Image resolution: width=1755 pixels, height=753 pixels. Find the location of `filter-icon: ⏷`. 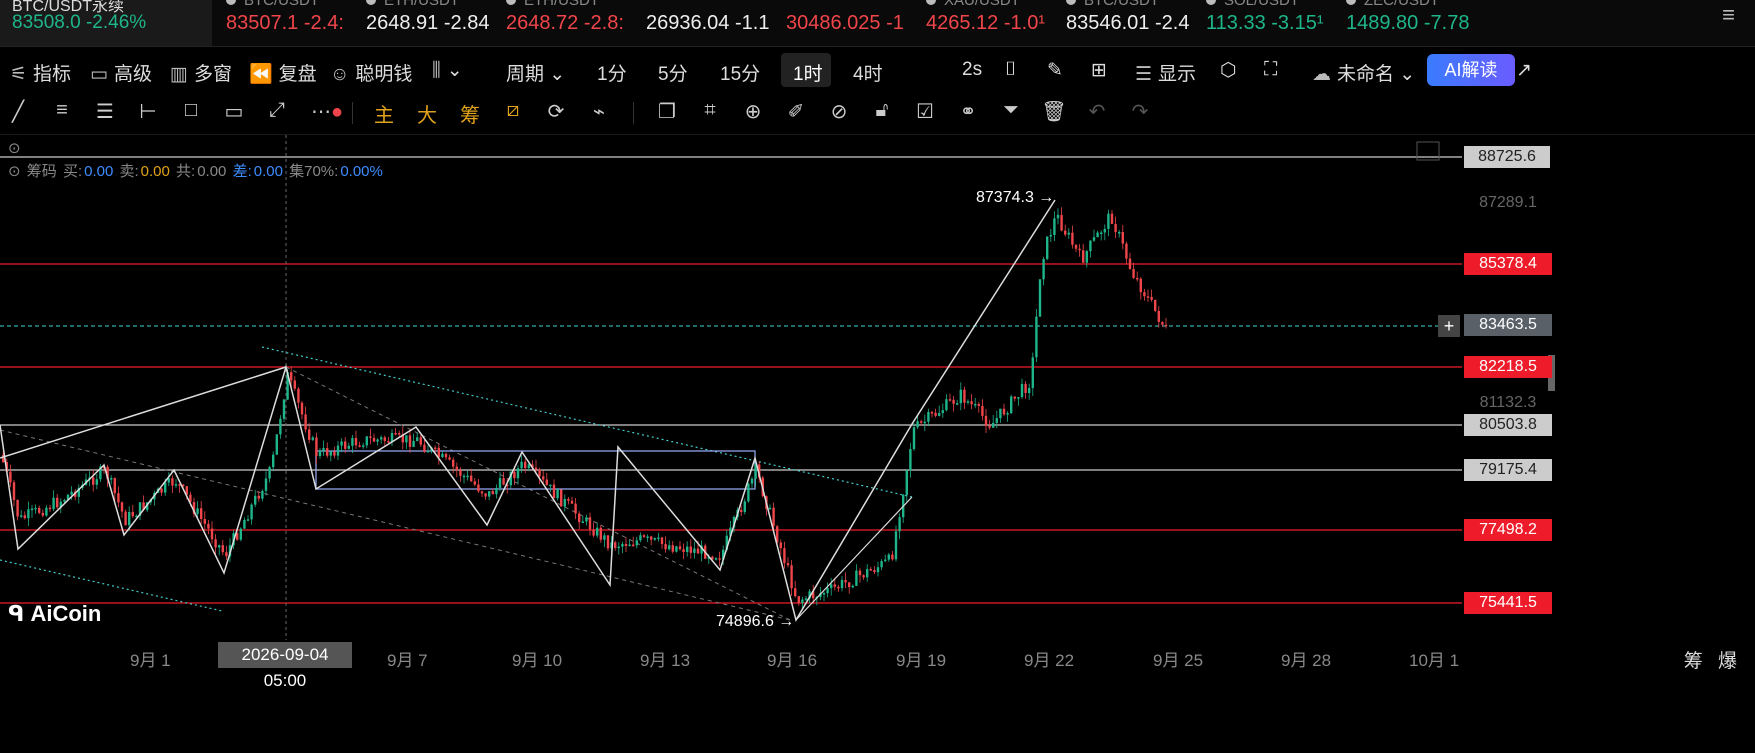

filter-icon: ⏷ is located at coordinates (1011, 110).